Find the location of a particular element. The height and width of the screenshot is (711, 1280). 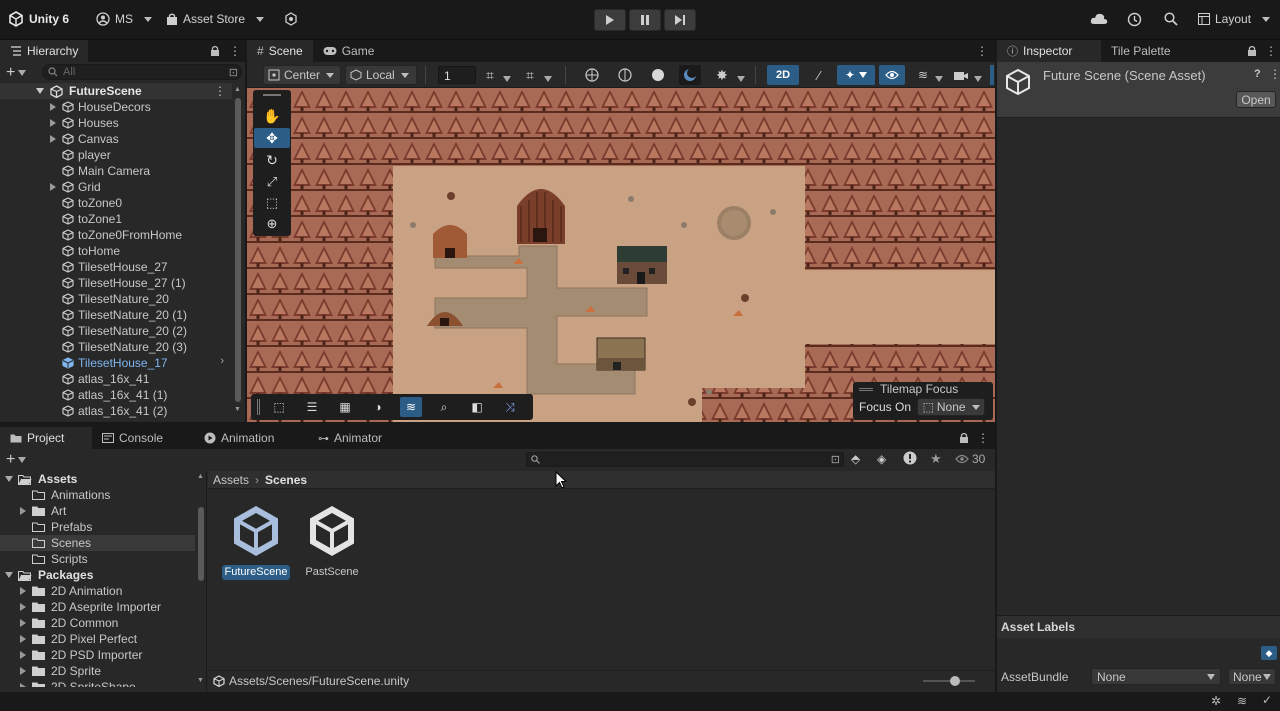

project-folder-item: 2D Pixel Perfect is located at coordinates (97, 639).